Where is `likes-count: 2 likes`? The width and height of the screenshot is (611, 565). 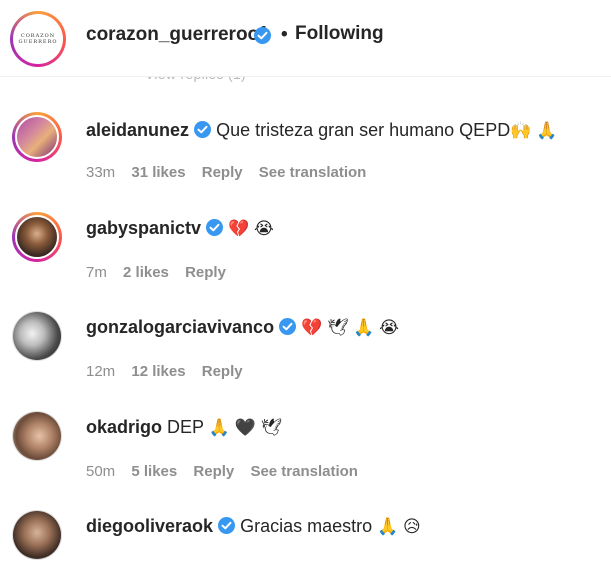 likes-count: 2 likes is located at coordinates (146, 272).